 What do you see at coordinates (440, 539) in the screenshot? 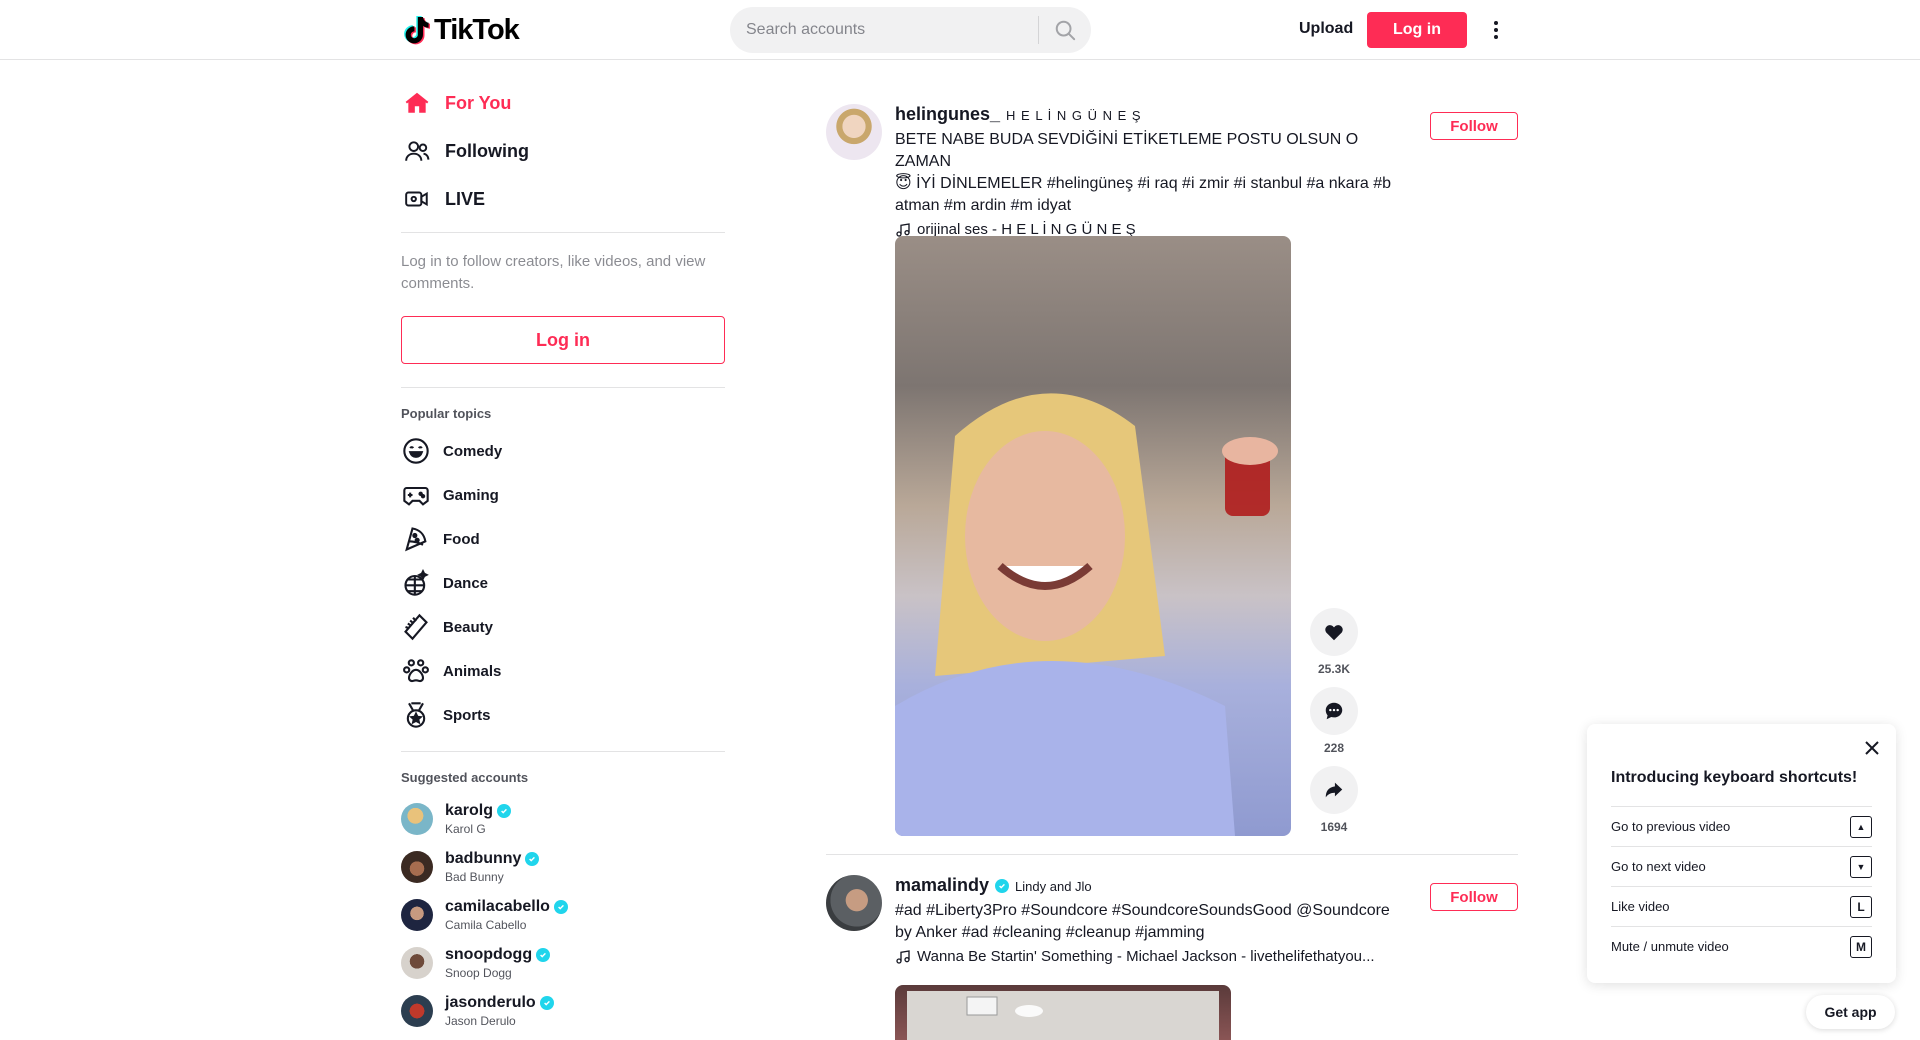
I see `topic-food: Food` at bounding box center [440, 539].